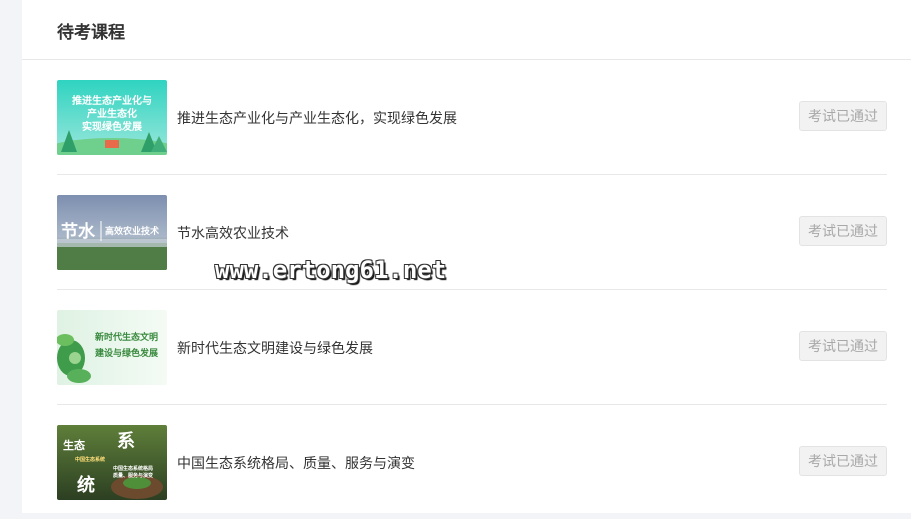  What do you see at coordinates (90, 459) in the screenshot?
I see `thumb-text: 中国生态系统` at bounding box center [90, 459].